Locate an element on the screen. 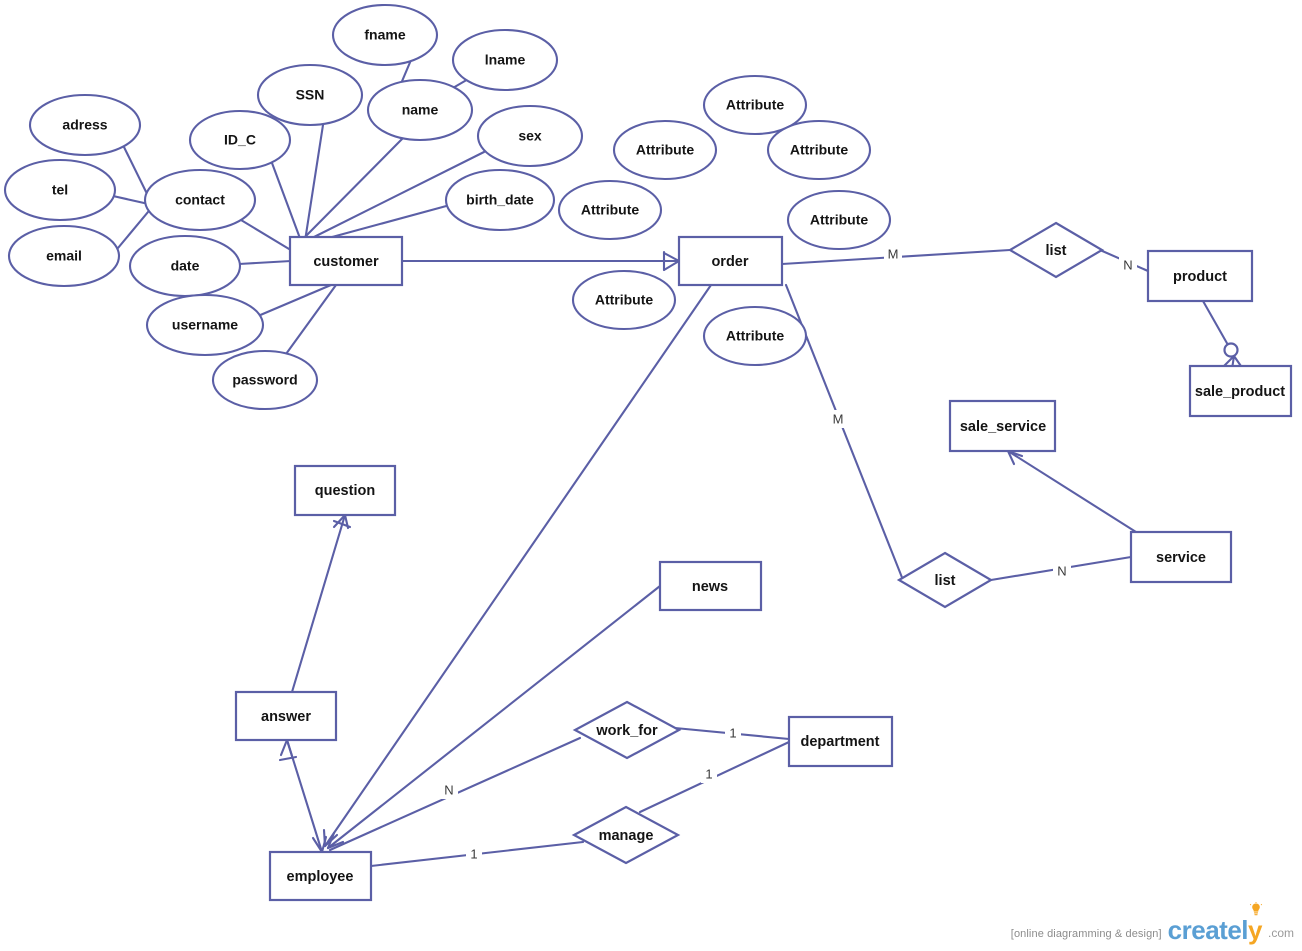 Image resolution: width=1302 pixels, height=951 pixels. attribute-label: date is located at coordinates (185, 266).